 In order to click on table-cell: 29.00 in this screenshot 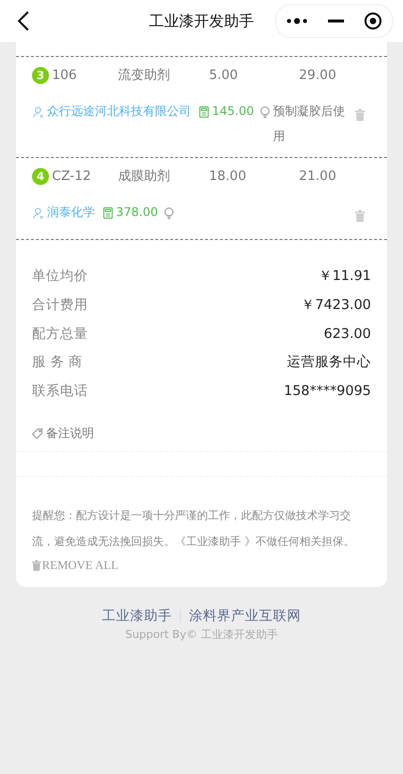, I will do `click(317, 75)`.